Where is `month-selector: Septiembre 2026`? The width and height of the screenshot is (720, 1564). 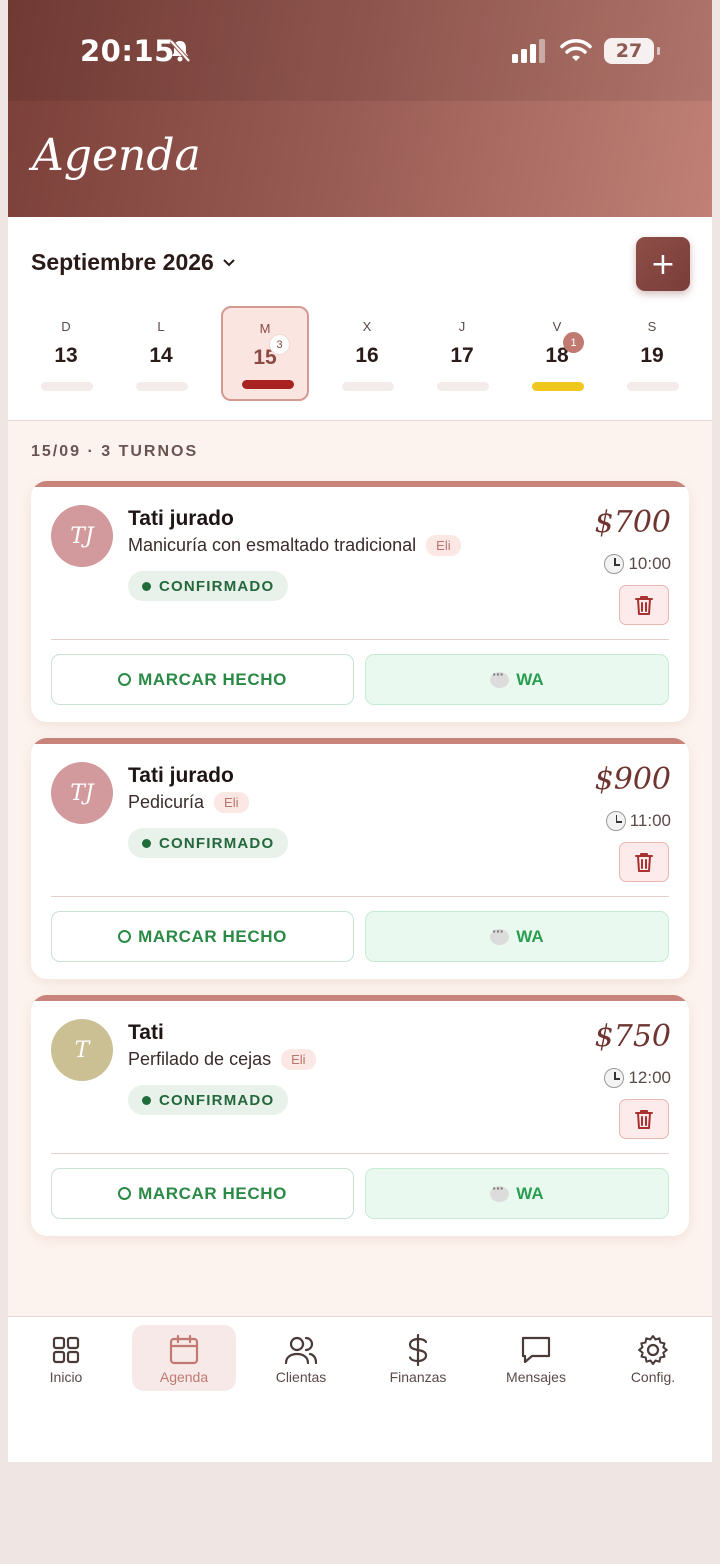
month-selector: Septiembre 2026 is located at coordinates (133, 262).